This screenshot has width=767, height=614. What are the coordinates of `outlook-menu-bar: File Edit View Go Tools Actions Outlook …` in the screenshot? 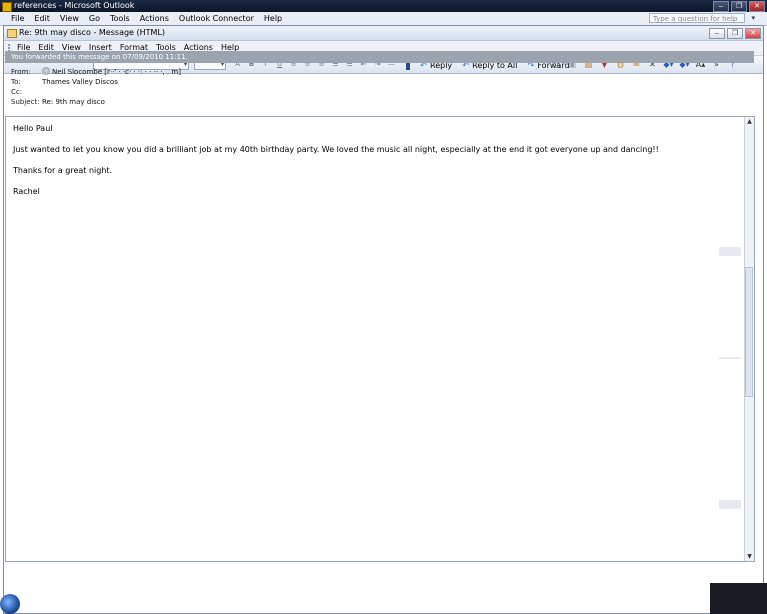 It's located at (383, 19).